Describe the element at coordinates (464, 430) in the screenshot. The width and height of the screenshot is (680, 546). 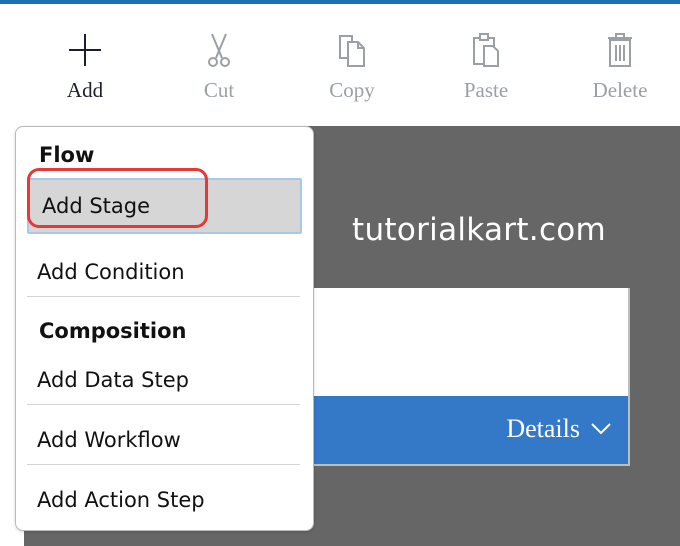
I see `card-footer: Details` at that location.